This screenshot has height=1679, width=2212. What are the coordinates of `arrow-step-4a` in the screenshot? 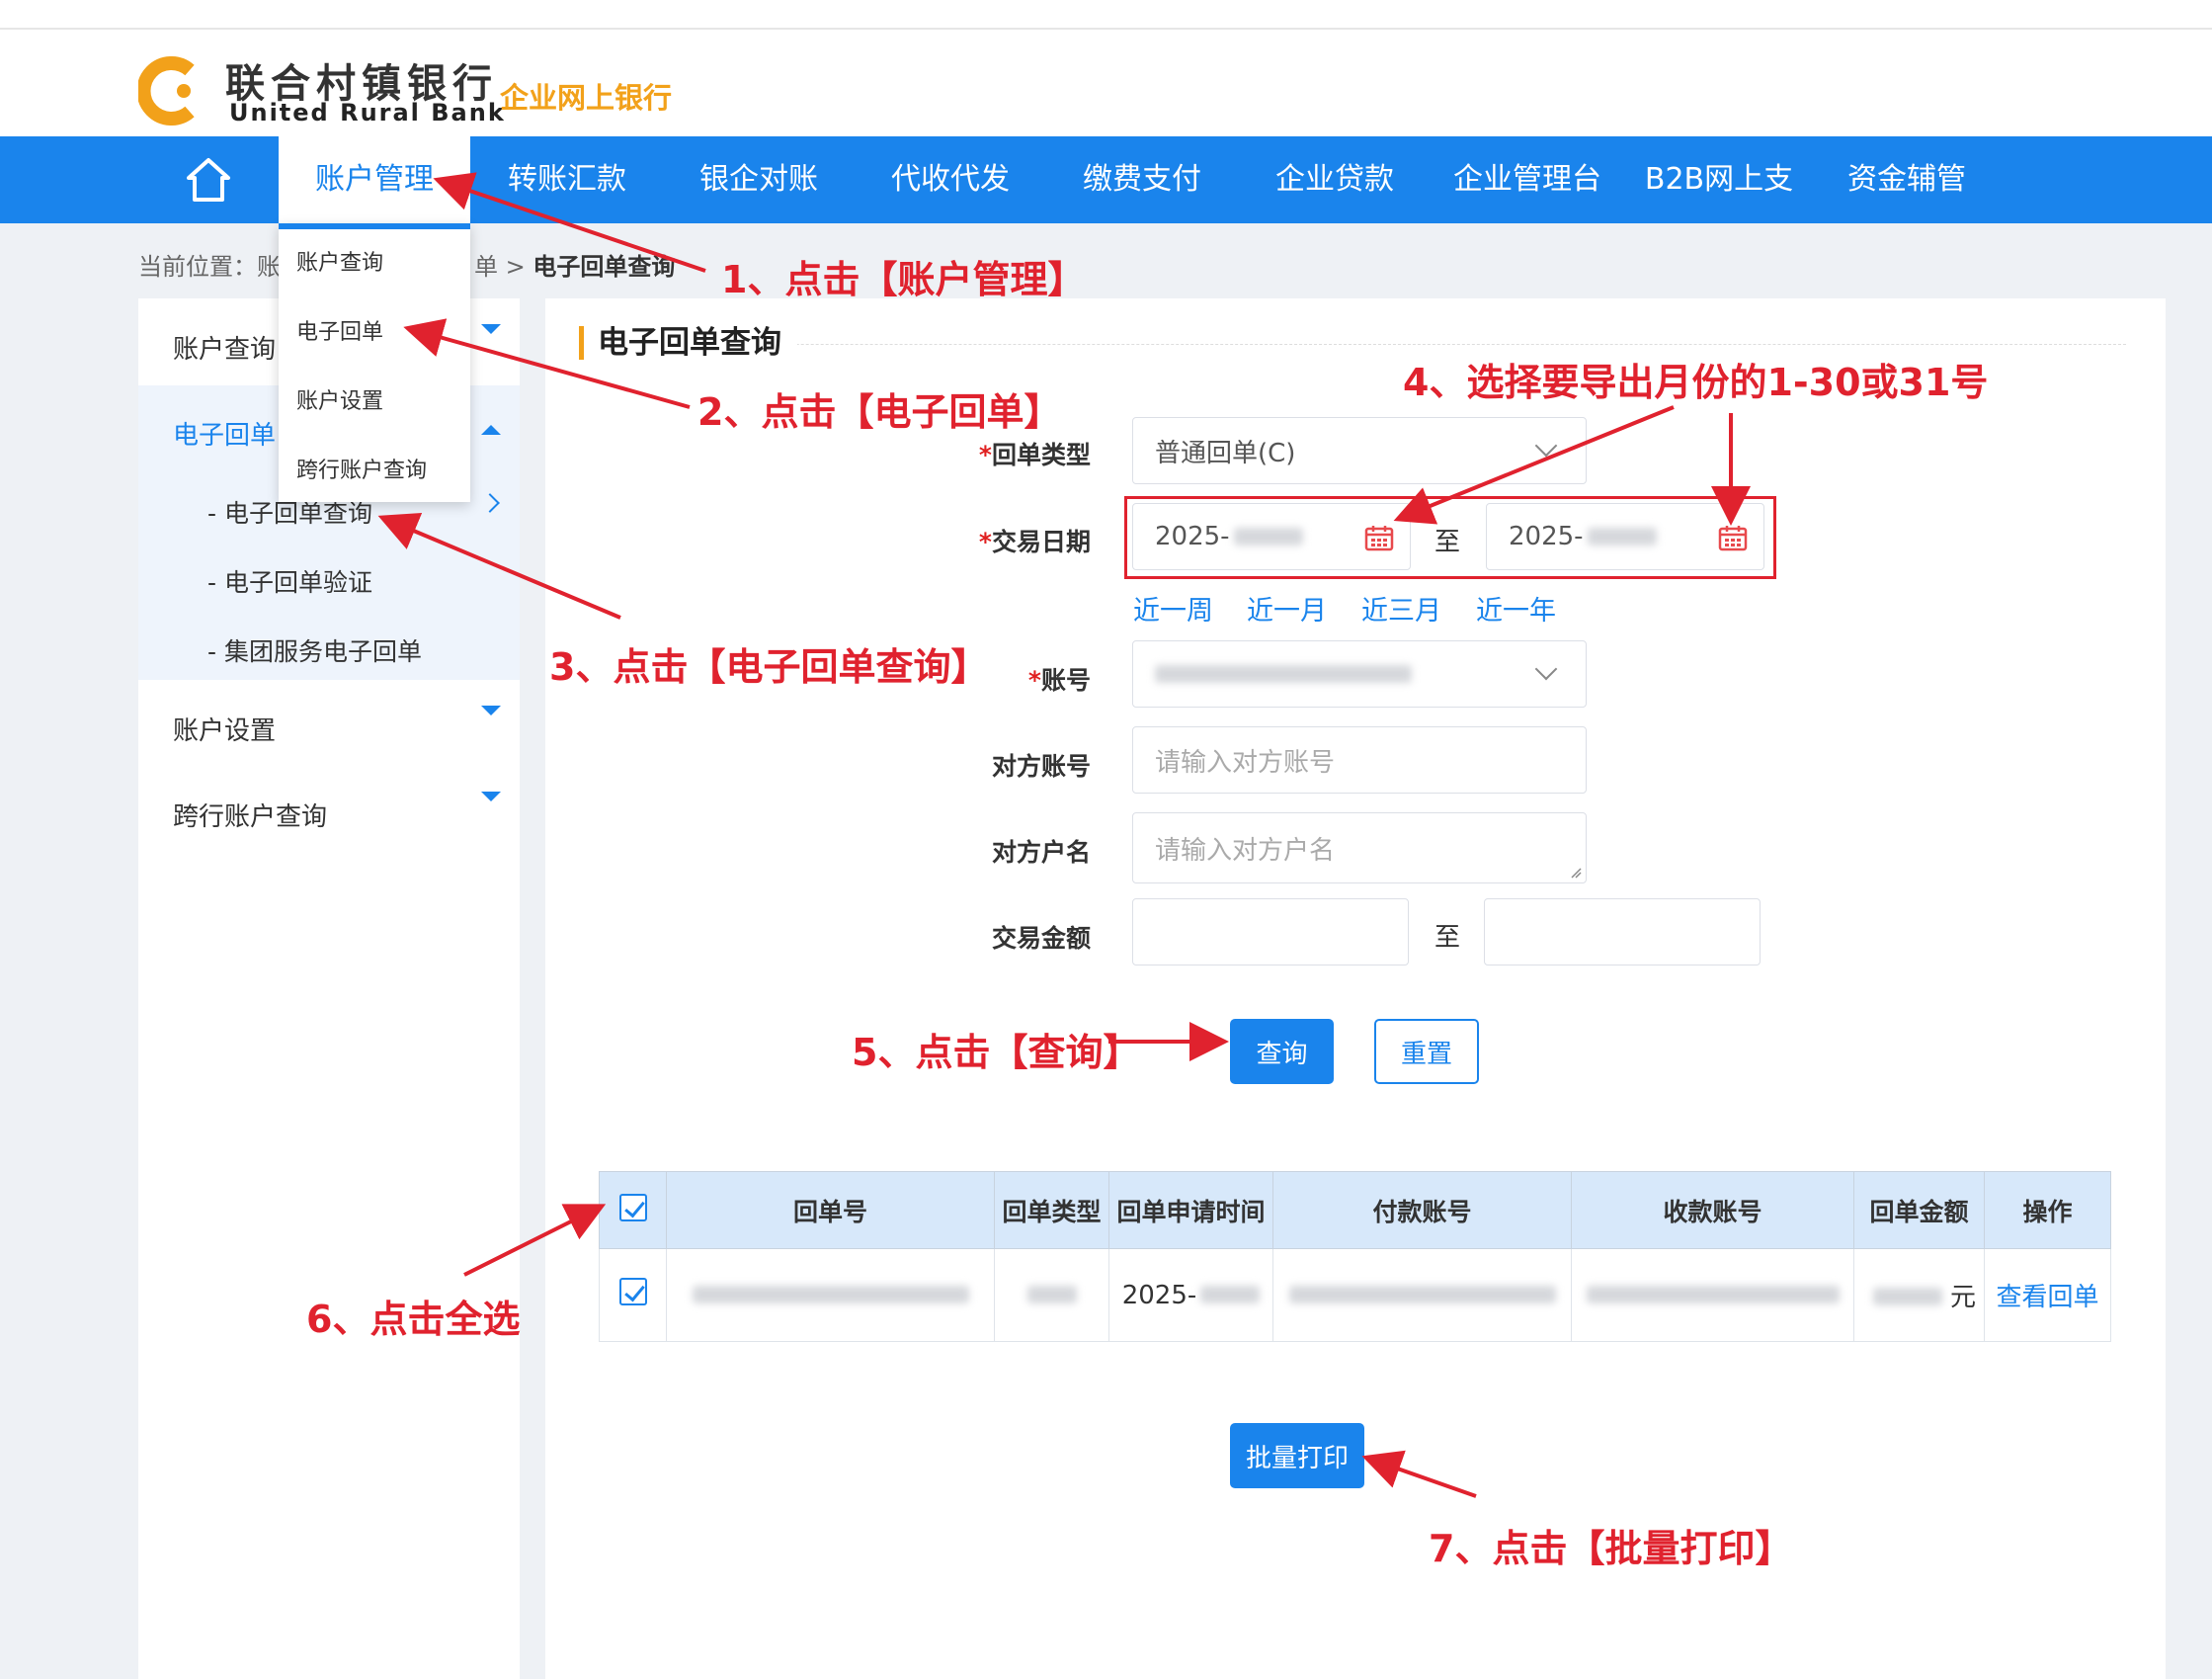 It's located at (1534, 465).